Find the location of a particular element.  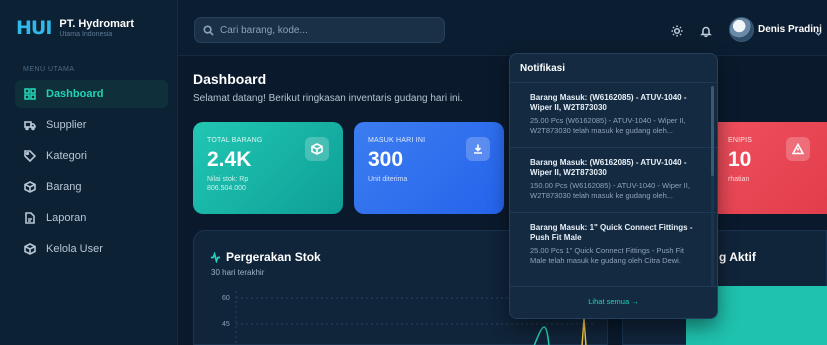

search-input is located at coordinates (330, 30).